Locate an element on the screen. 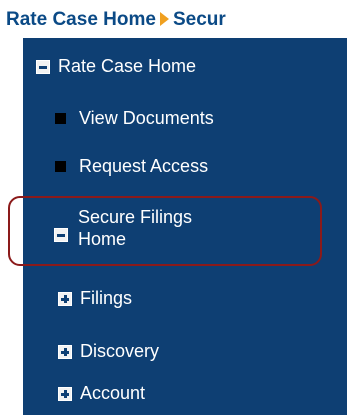 This screenshot has width=347, height=415. nav-item-secure-filings-home: Secure Filings Home is located at coordinates (123, 228).